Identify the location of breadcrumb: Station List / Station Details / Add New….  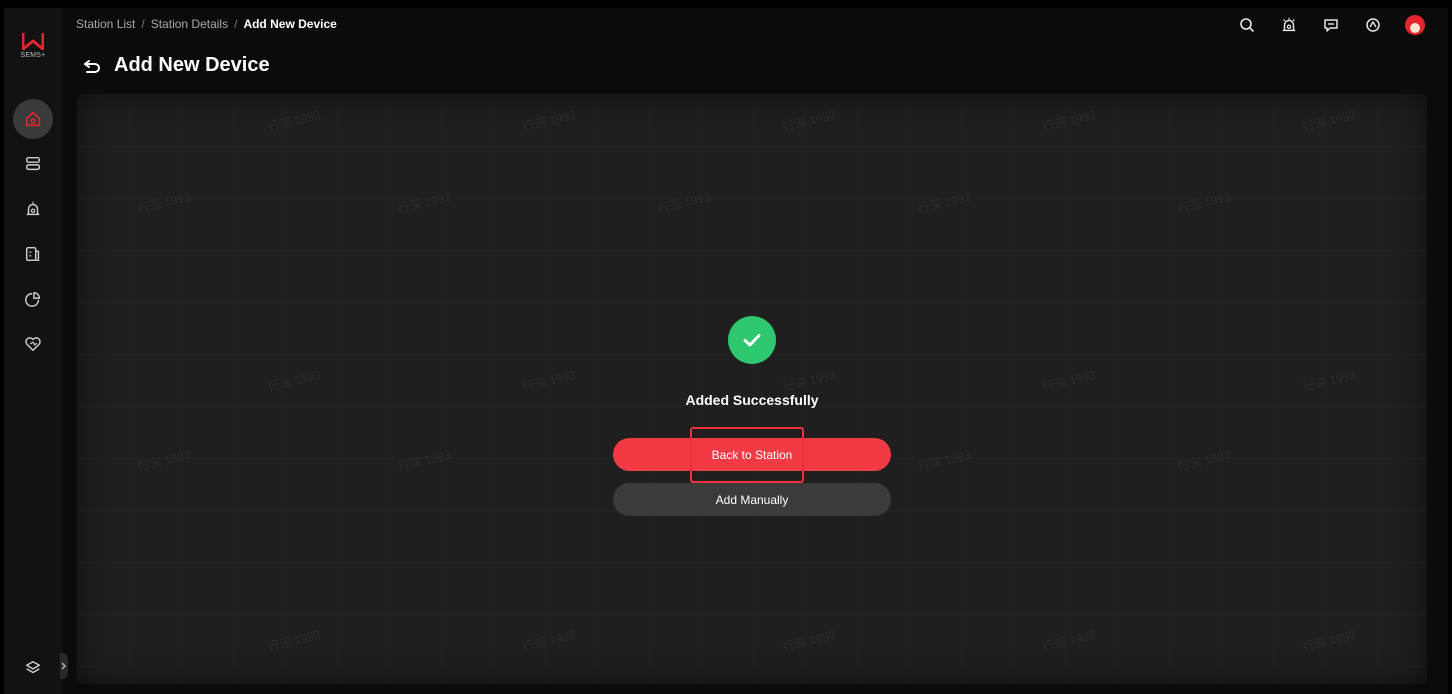
(206, 24).